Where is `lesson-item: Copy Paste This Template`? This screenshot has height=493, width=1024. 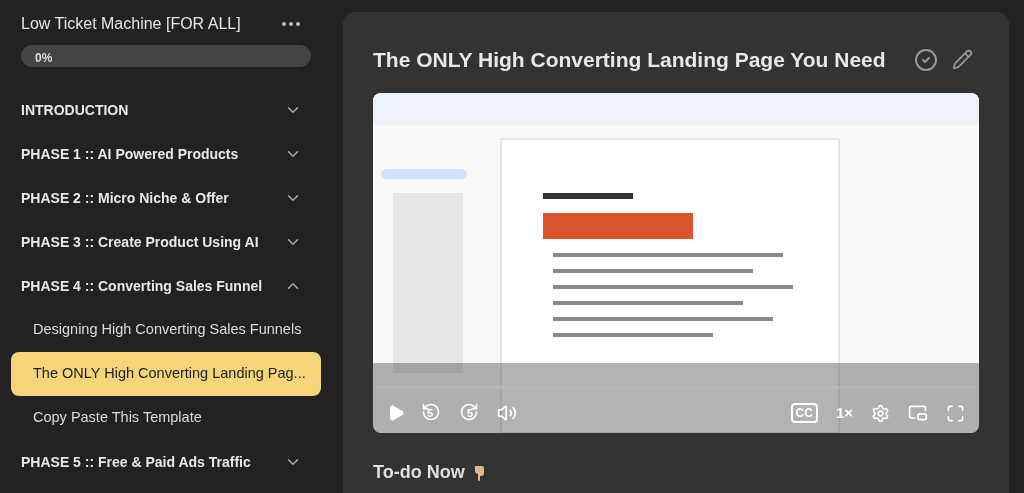
lesson-item: Copy Paste This Template is located at coordinates (166, 418).